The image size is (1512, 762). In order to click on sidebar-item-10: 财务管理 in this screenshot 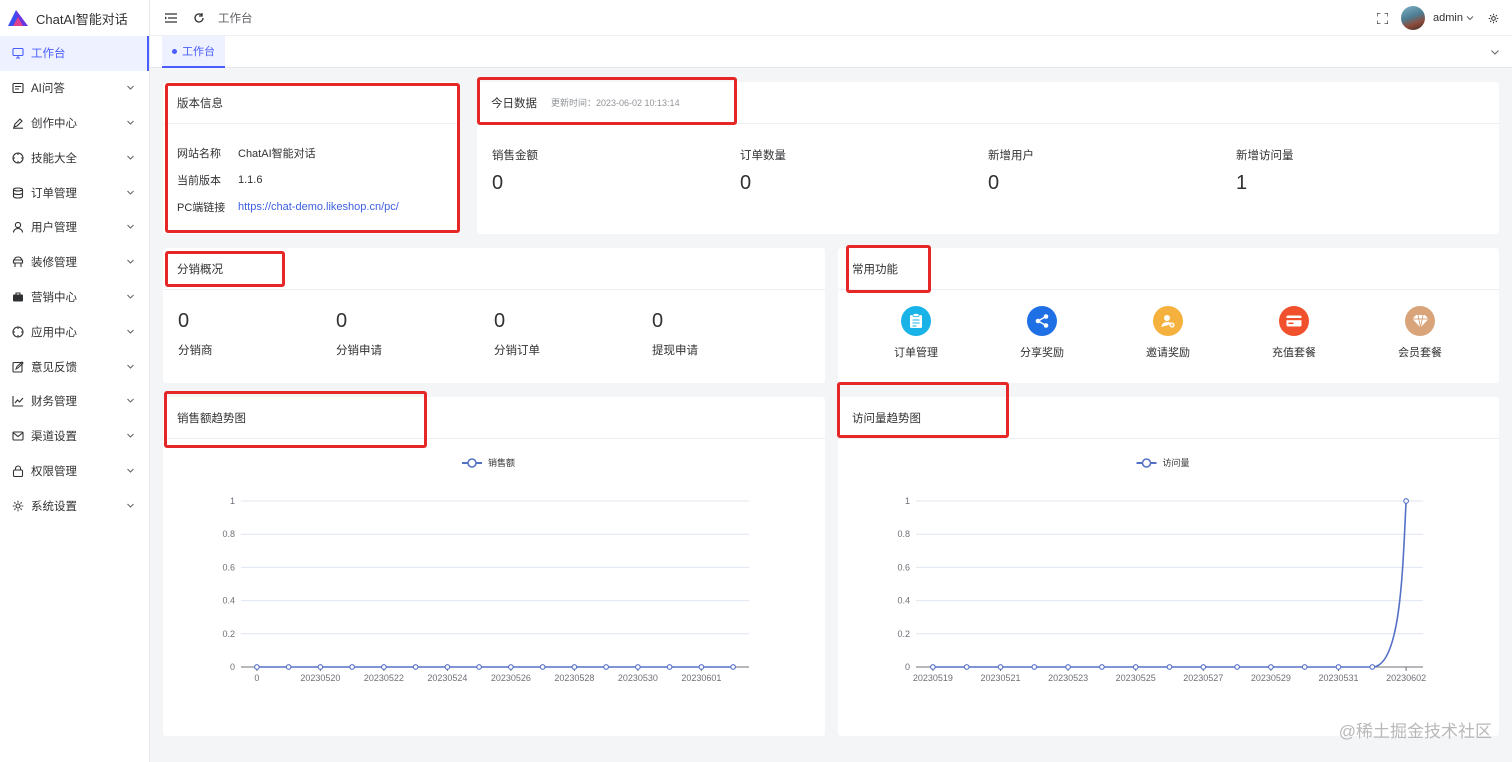, I will do `click(74, 401)`.